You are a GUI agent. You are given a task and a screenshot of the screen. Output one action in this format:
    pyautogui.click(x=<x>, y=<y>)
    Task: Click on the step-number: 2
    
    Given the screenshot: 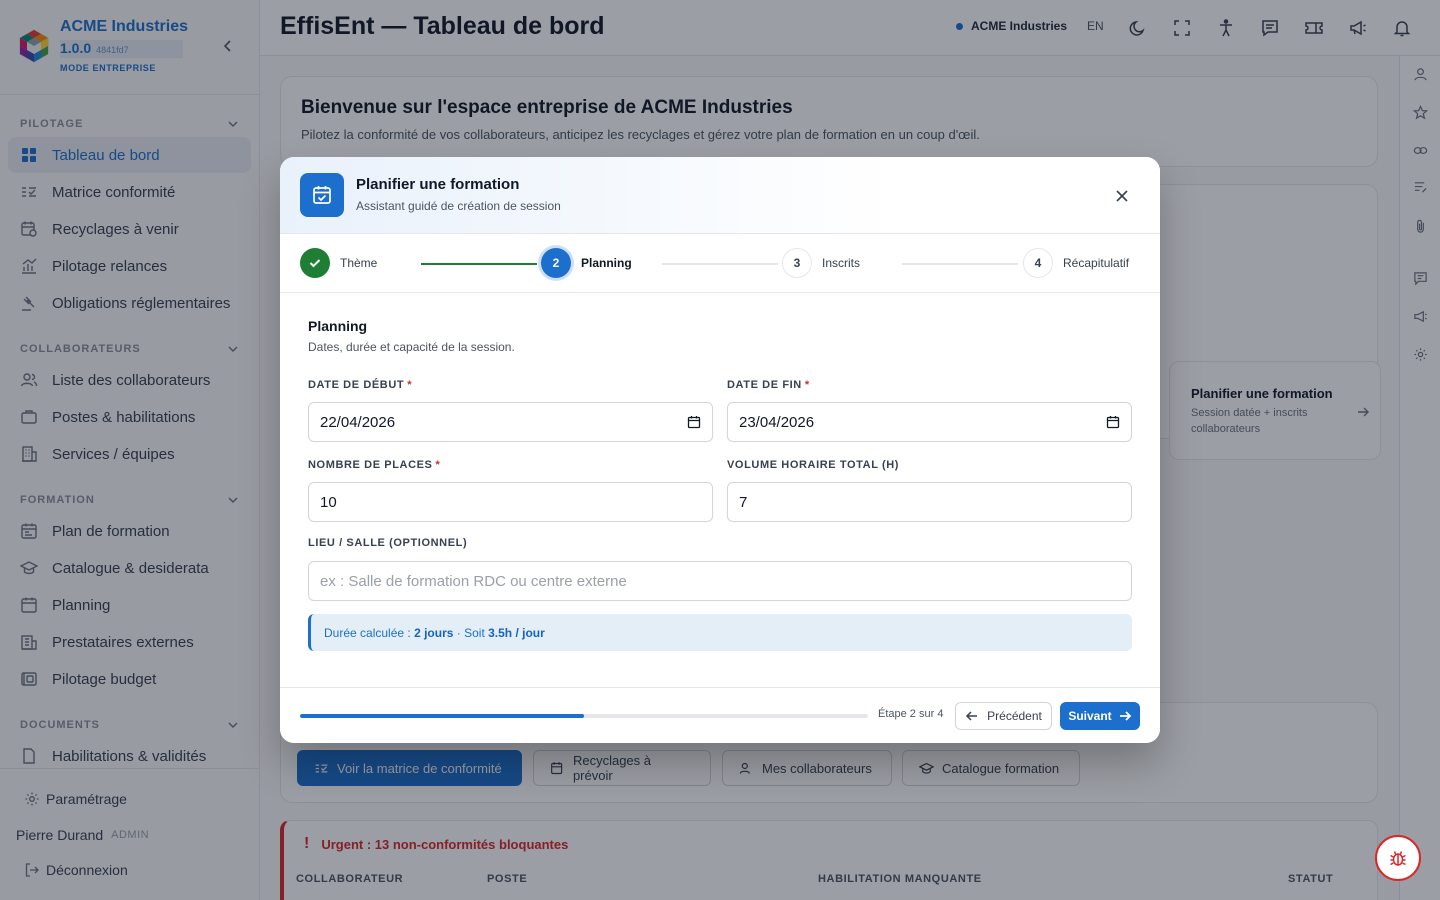 What is the action you would take?
    pyautogui.click(x=556, y=263)
    